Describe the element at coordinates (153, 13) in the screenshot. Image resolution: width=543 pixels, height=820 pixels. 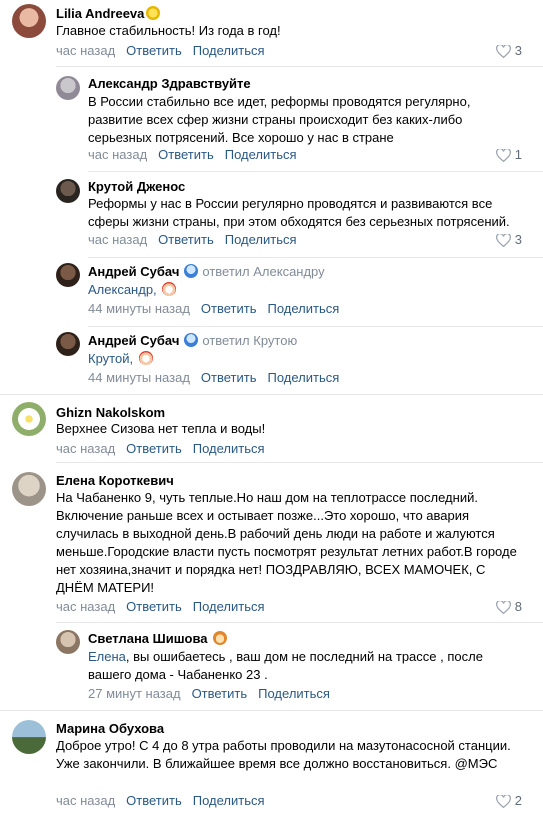
I see `meditation-emoji-icon` at that location.